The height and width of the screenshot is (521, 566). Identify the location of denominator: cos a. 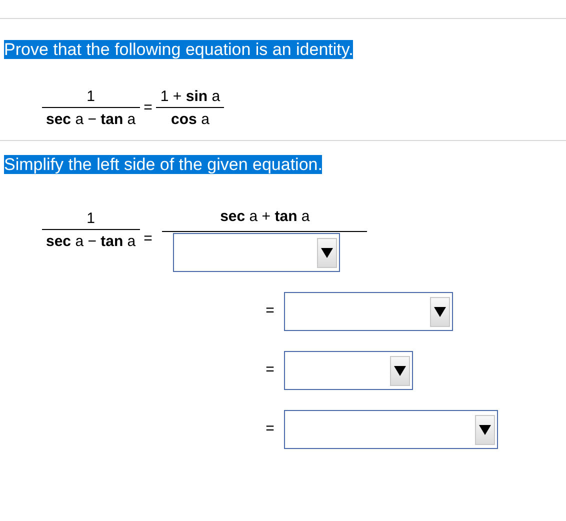
(190, 120).